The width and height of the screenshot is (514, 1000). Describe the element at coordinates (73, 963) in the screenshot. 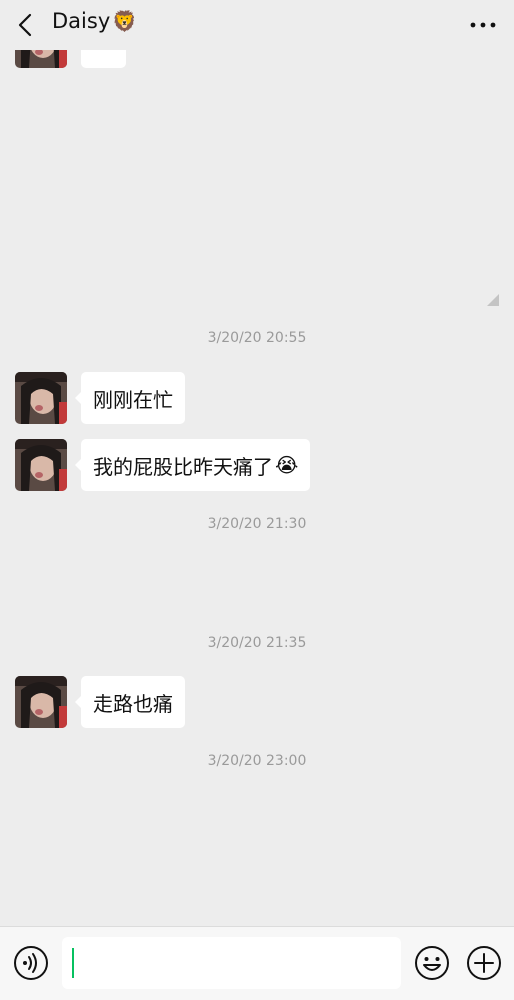

I see `text-caret` at that location.